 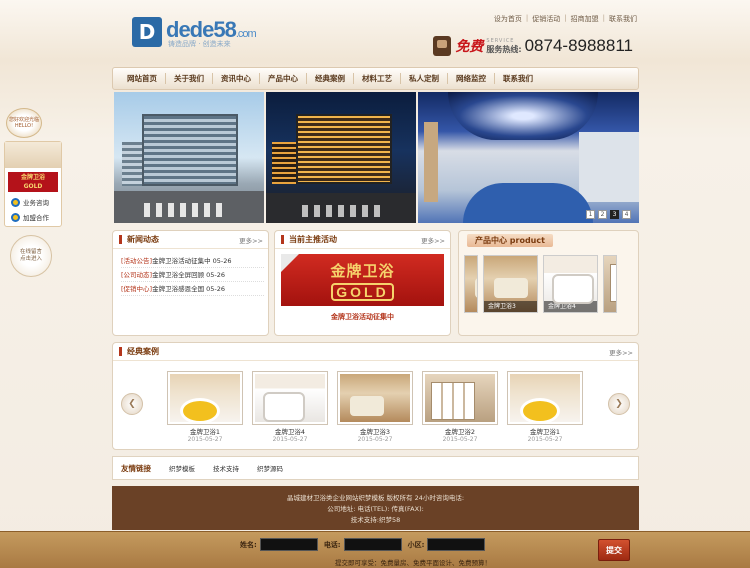 What do you see at coordinates (619, 404) in the screenshot?
I see `cases-next-button: ❯` at bounding box center [619, 404].